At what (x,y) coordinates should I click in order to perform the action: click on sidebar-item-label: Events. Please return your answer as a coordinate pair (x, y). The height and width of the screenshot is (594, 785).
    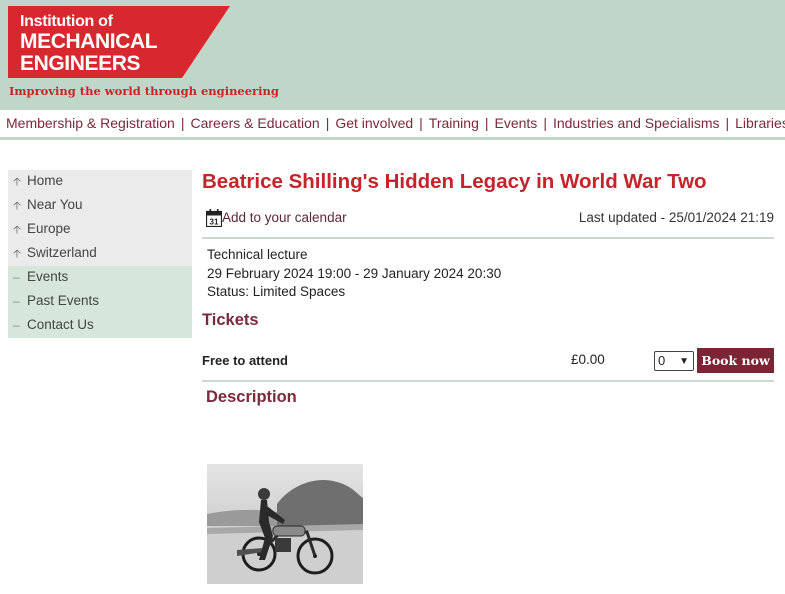
    Looking at the image, I should click on (48, 276).